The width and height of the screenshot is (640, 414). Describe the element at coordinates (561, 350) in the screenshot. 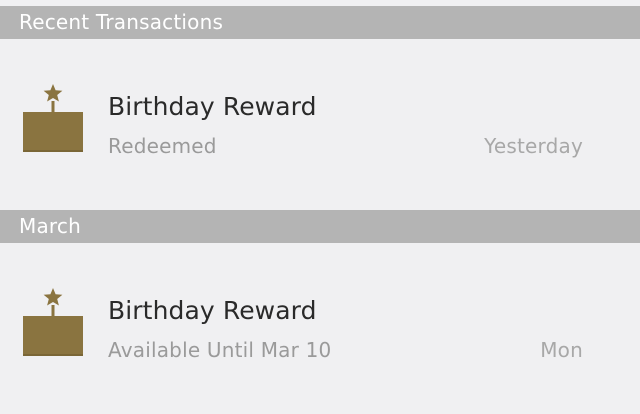

I see `transaction-date: Mon` at that location.